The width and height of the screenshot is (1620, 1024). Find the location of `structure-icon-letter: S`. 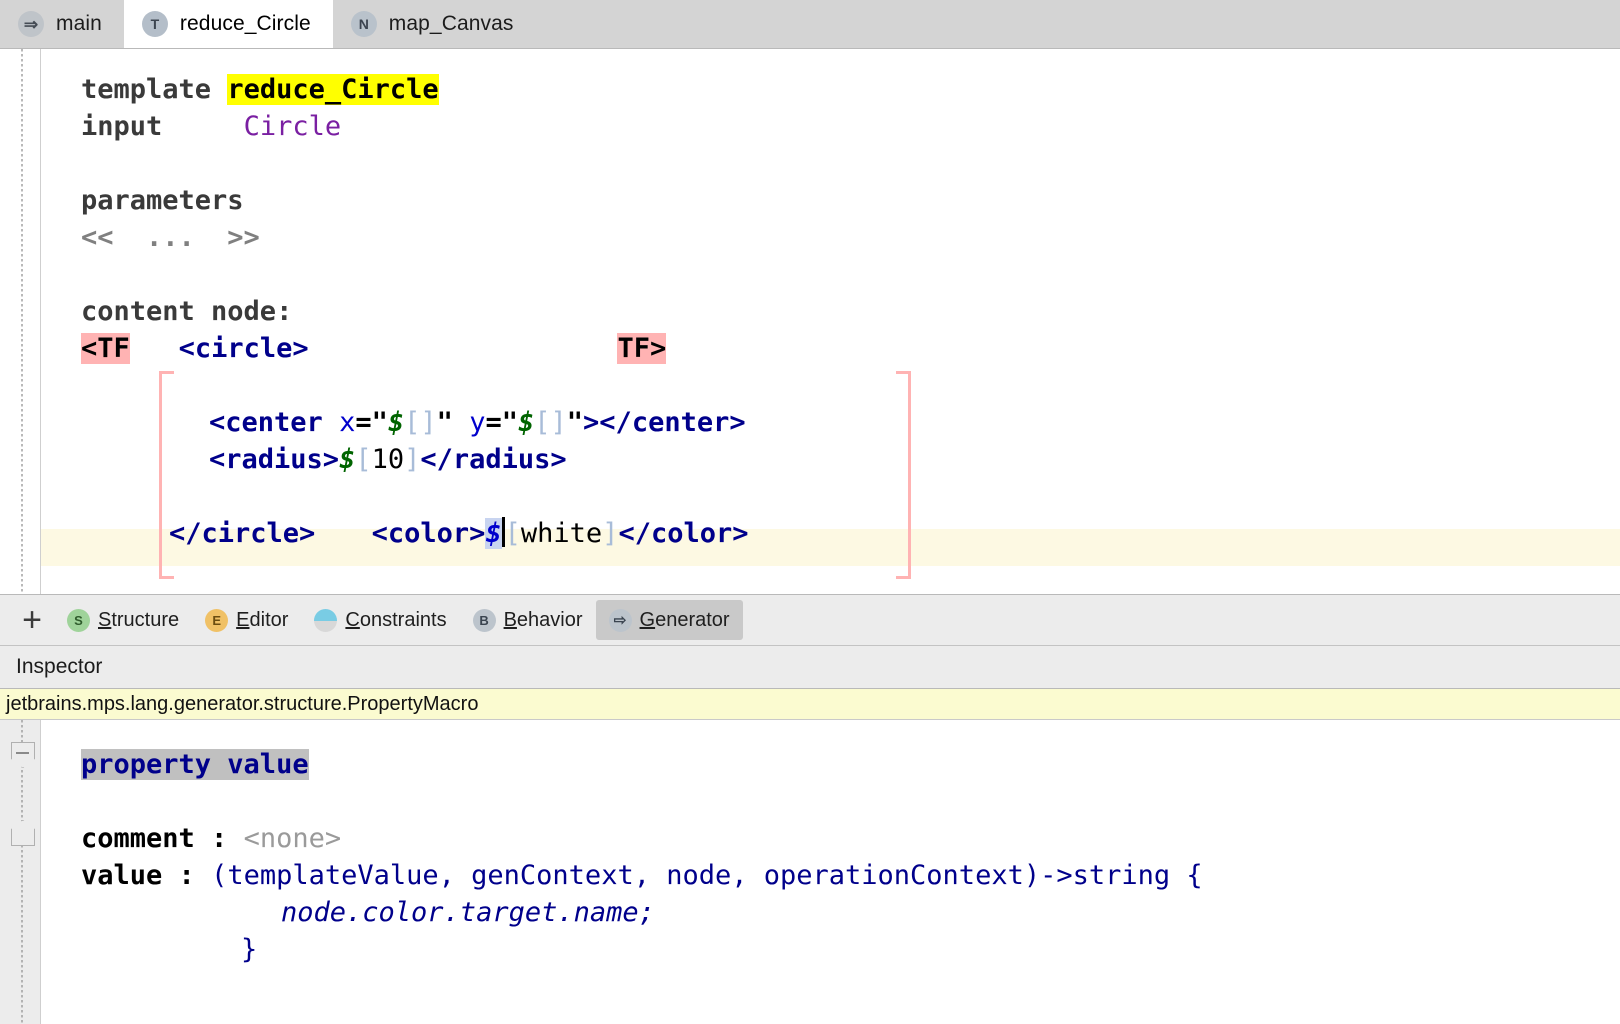

structure-icon-letter: S is located at coordinates (78, 620).